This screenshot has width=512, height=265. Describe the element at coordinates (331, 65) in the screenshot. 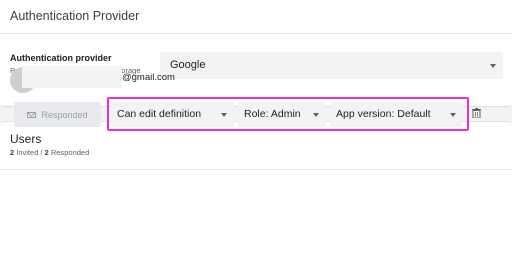

I see `auth-provider-select: Google` at that location.